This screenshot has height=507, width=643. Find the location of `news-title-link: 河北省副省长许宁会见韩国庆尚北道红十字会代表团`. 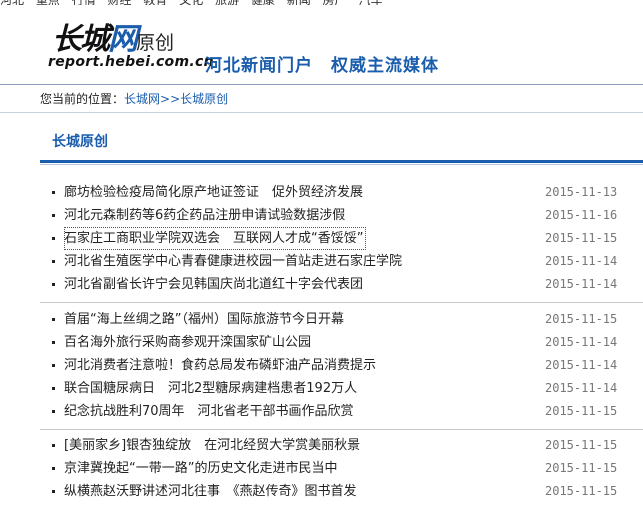

news-title-link: 河北省副省长许宁会见韩国庆尚北道红十字会代表团 is located at coordinates (213, 284).